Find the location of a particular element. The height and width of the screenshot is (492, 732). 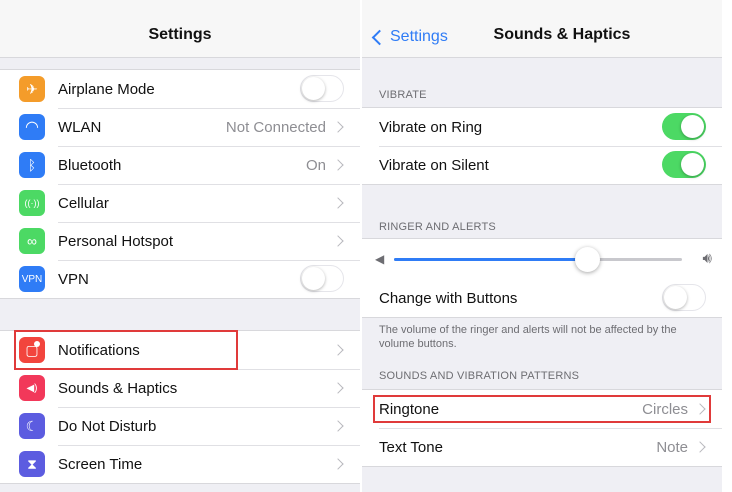

wifi-icon: ◠ is located at coordinates (32, 127).